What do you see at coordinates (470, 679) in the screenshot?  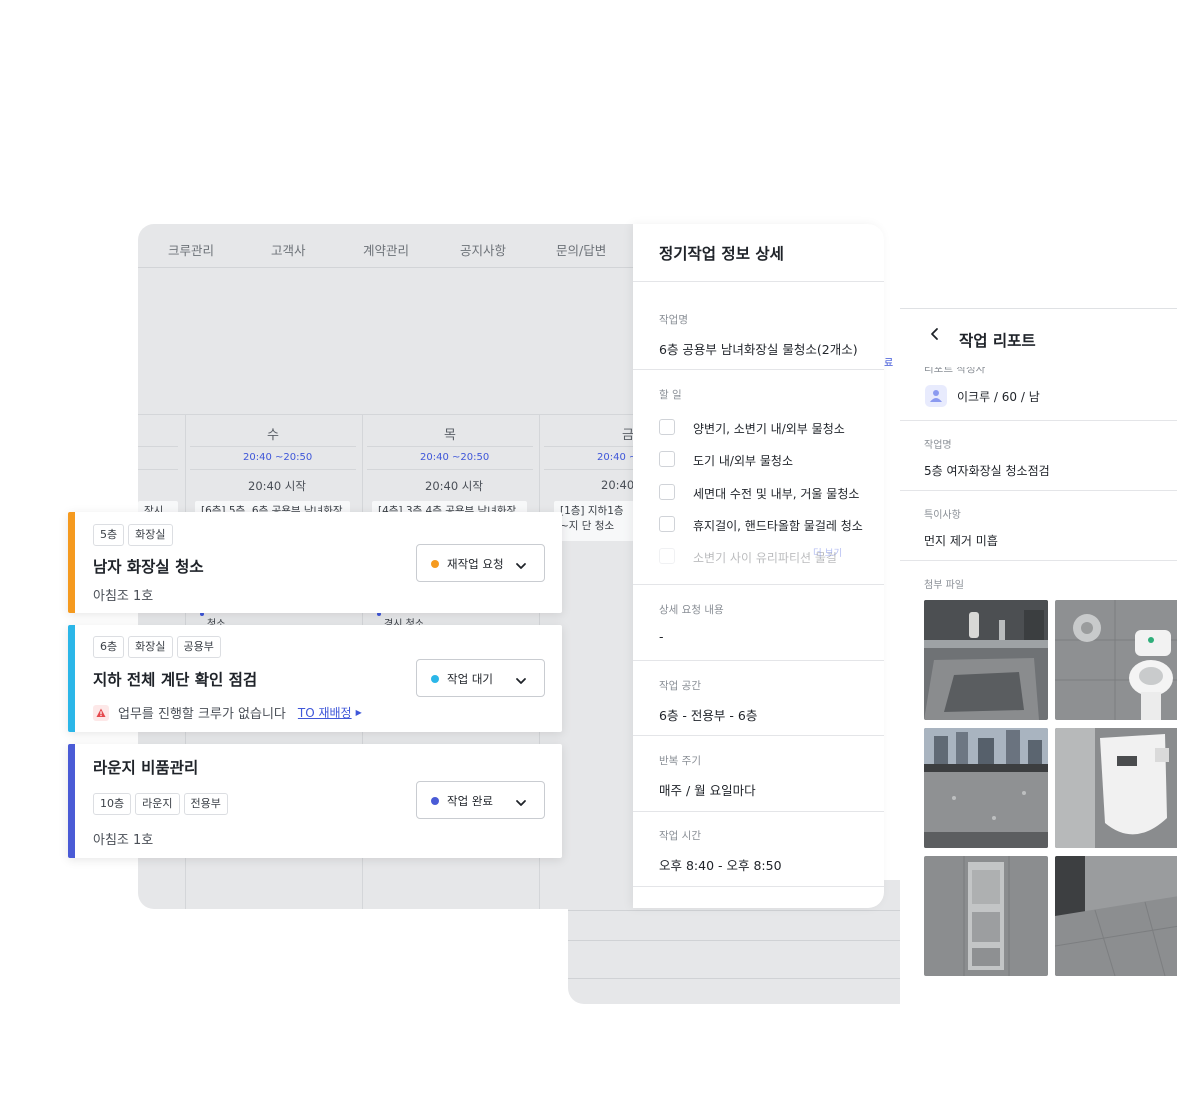 I see `status-label: 작업 대기` at bounding box center [470, 679].